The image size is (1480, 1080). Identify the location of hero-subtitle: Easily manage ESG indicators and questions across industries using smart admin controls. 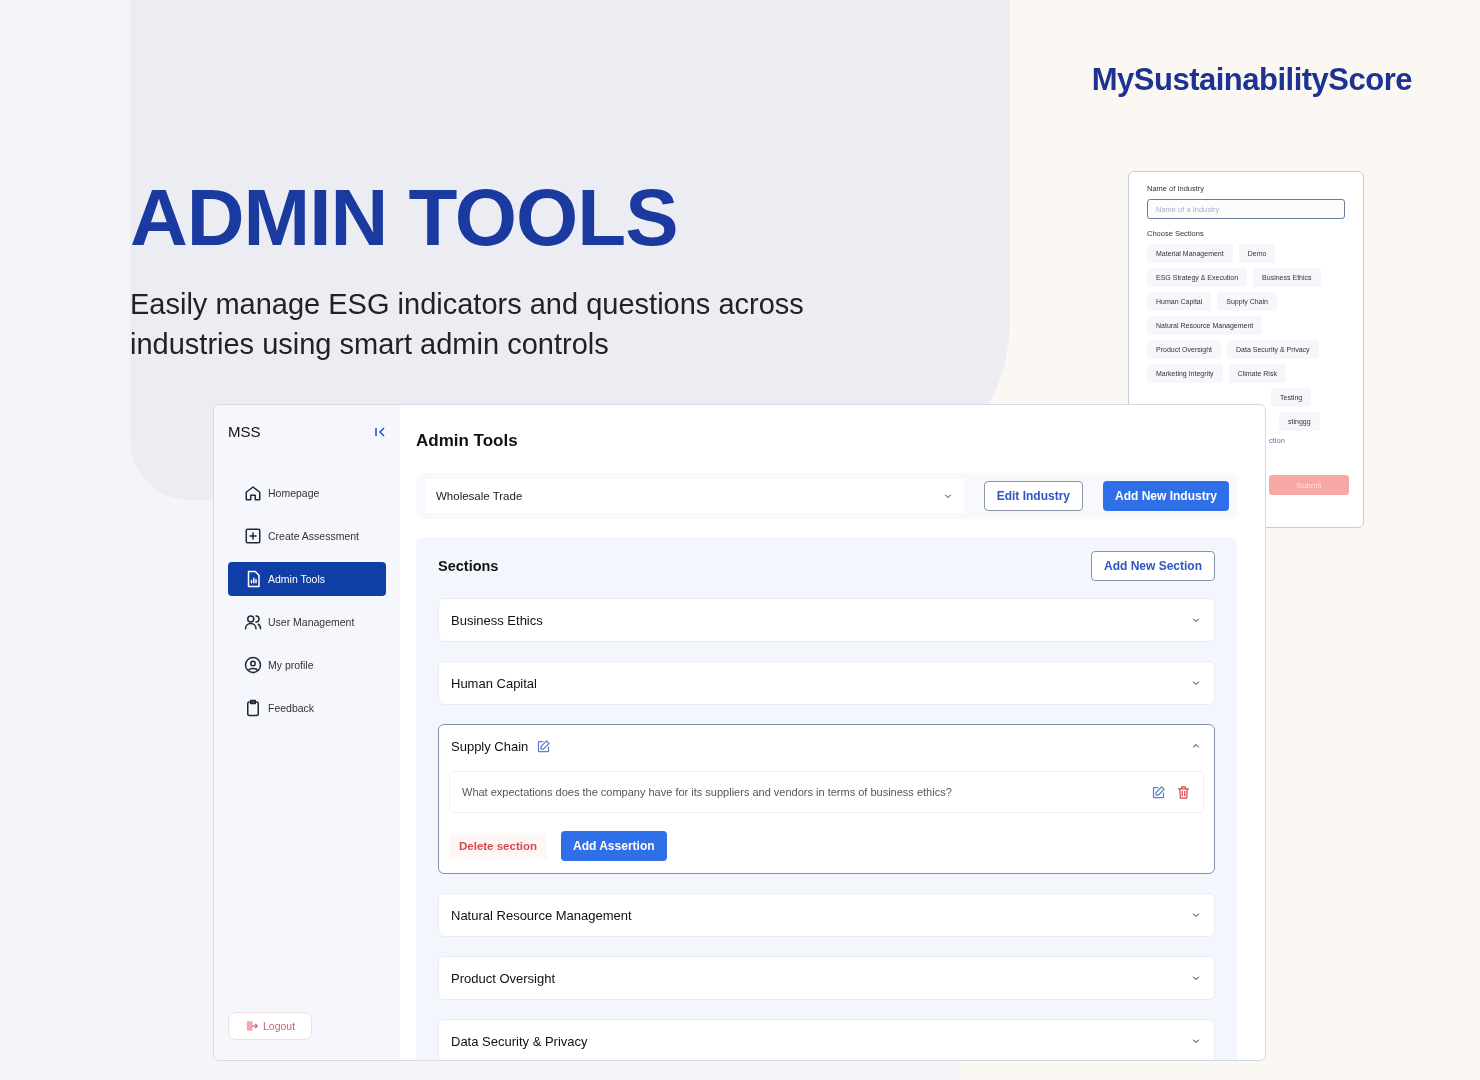
(467, 324).